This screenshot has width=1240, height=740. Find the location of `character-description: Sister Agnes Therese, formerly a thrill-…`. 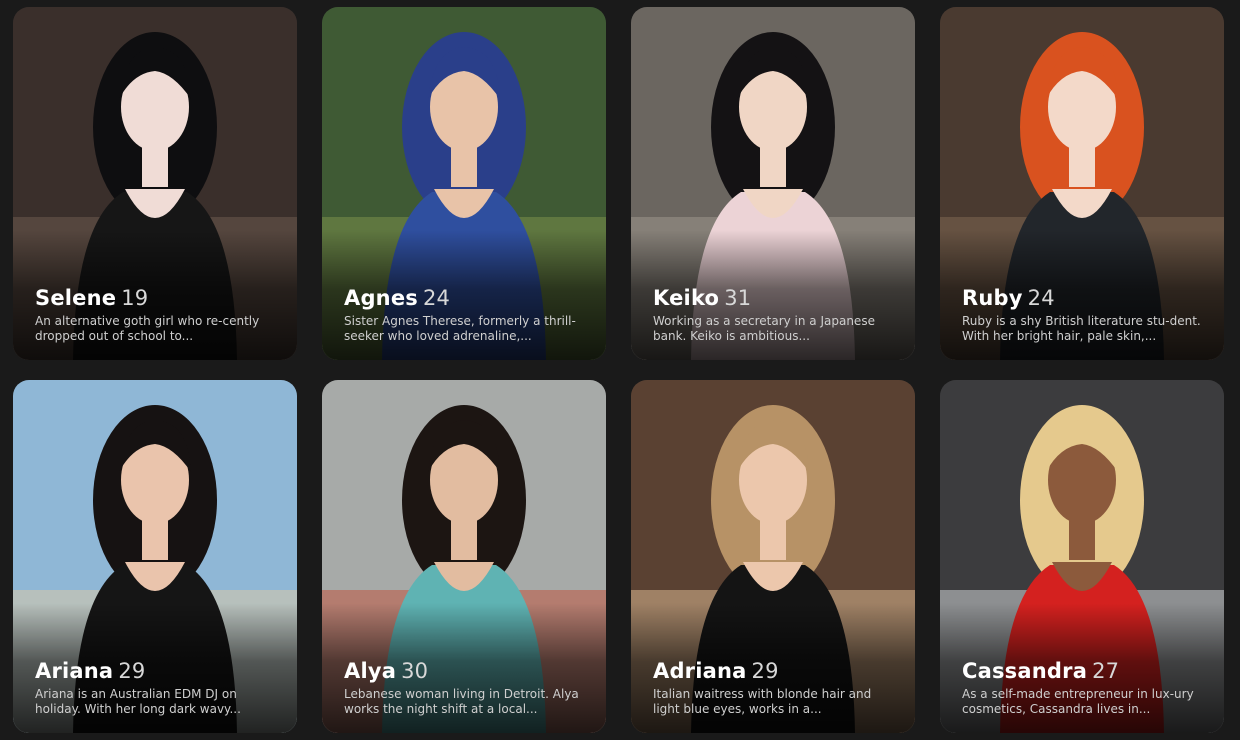

character-description: Sister Agnes Therese, formerly a thrill-… is located at coordinates (460, 328).